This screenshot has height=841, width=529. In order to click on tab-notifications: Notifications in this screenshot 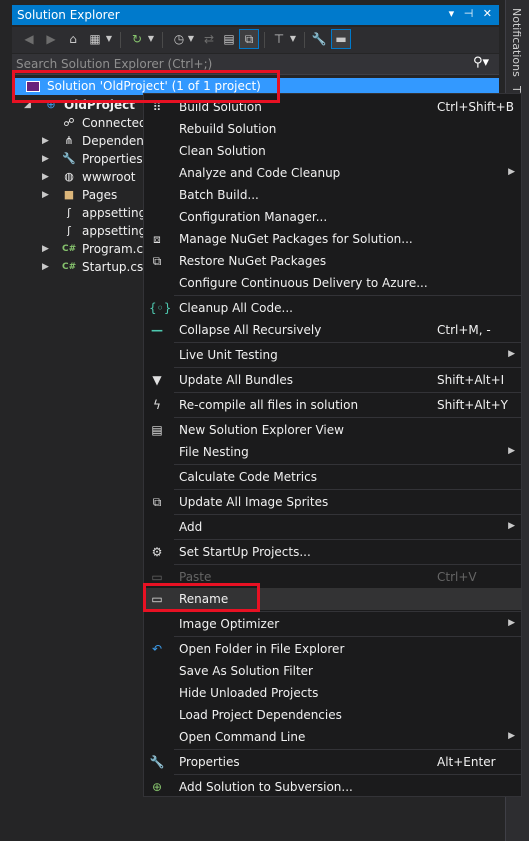, I will do `click(516, 42)`.